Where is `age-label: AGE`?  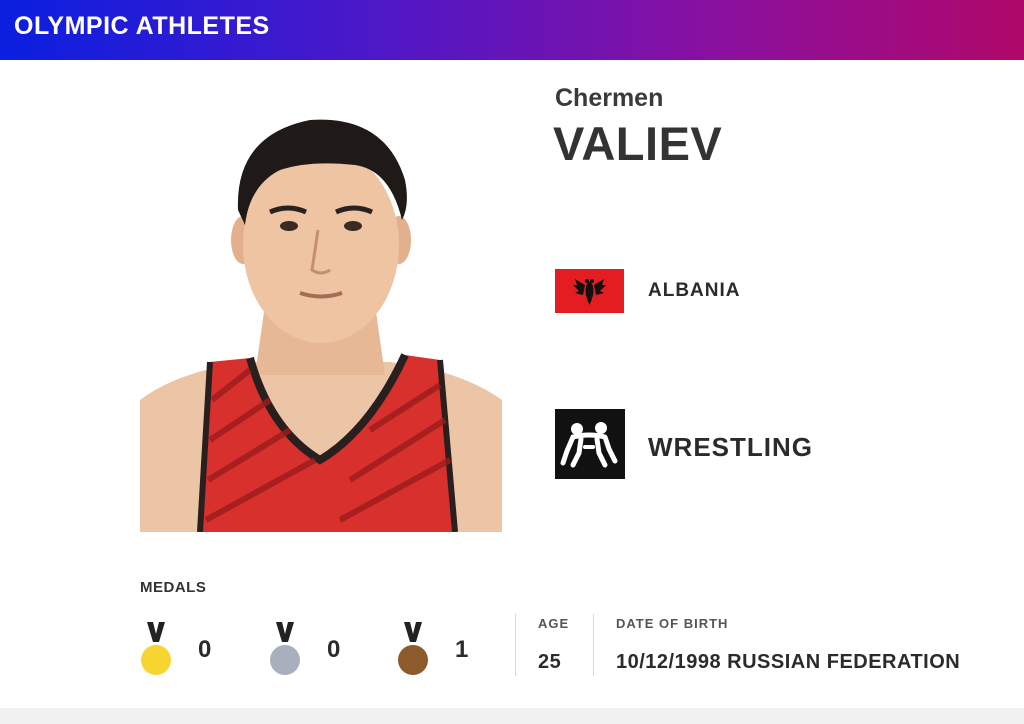
age-label: AGE is located at coordinates (554, 623).